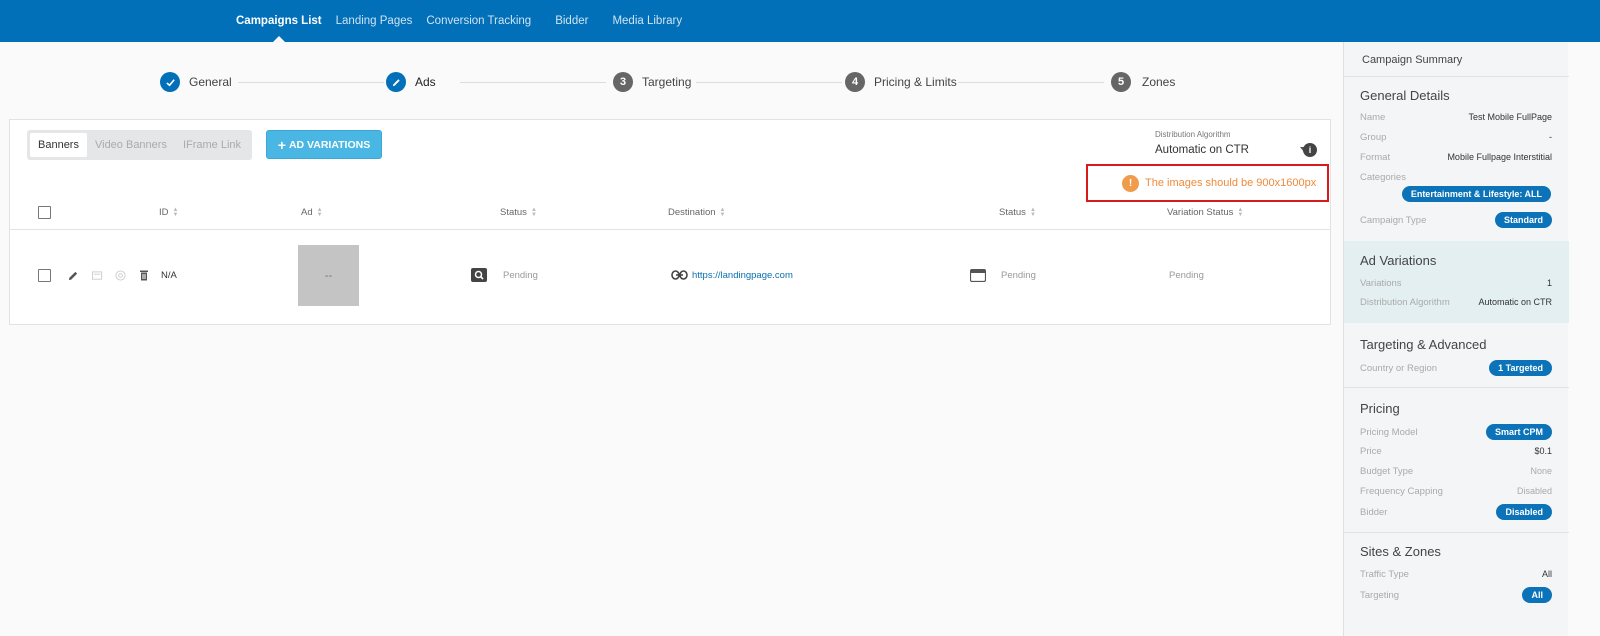 Image resolution: width=1600 pixels, height=636 pixels. What do you see at coordinates (44, 212) in the screenshot?
I see `select-all-checkbox` at bounding box center [44, 212].